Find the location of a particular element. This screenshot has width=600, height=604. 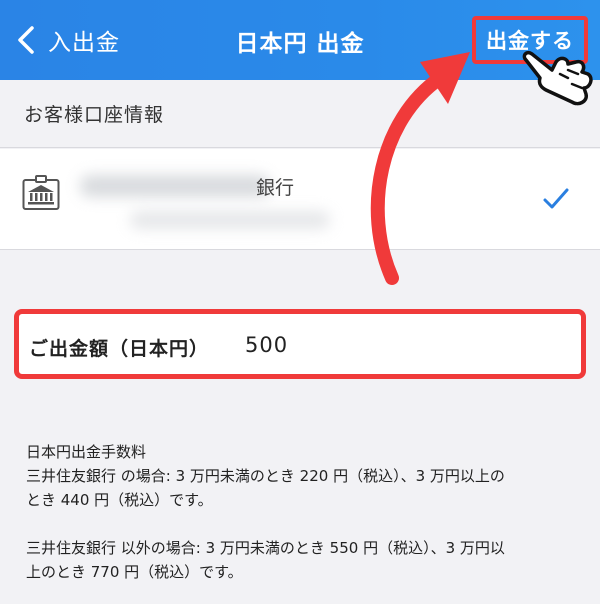

withdrawal-amount-value: 500 is located at coordinates (266, 345).